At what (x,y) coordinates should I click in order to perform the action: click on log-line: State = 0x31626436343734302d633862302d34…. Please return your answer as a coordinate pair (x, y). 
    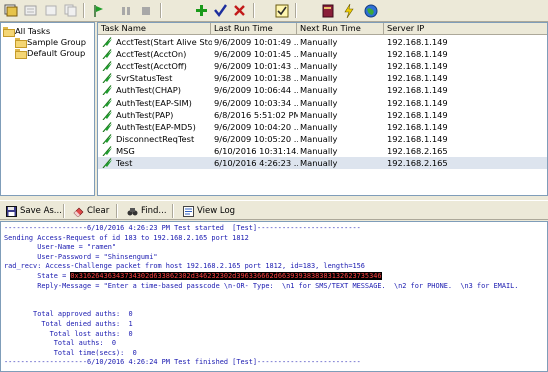
    Looking at the image, I should click on (193, 276).